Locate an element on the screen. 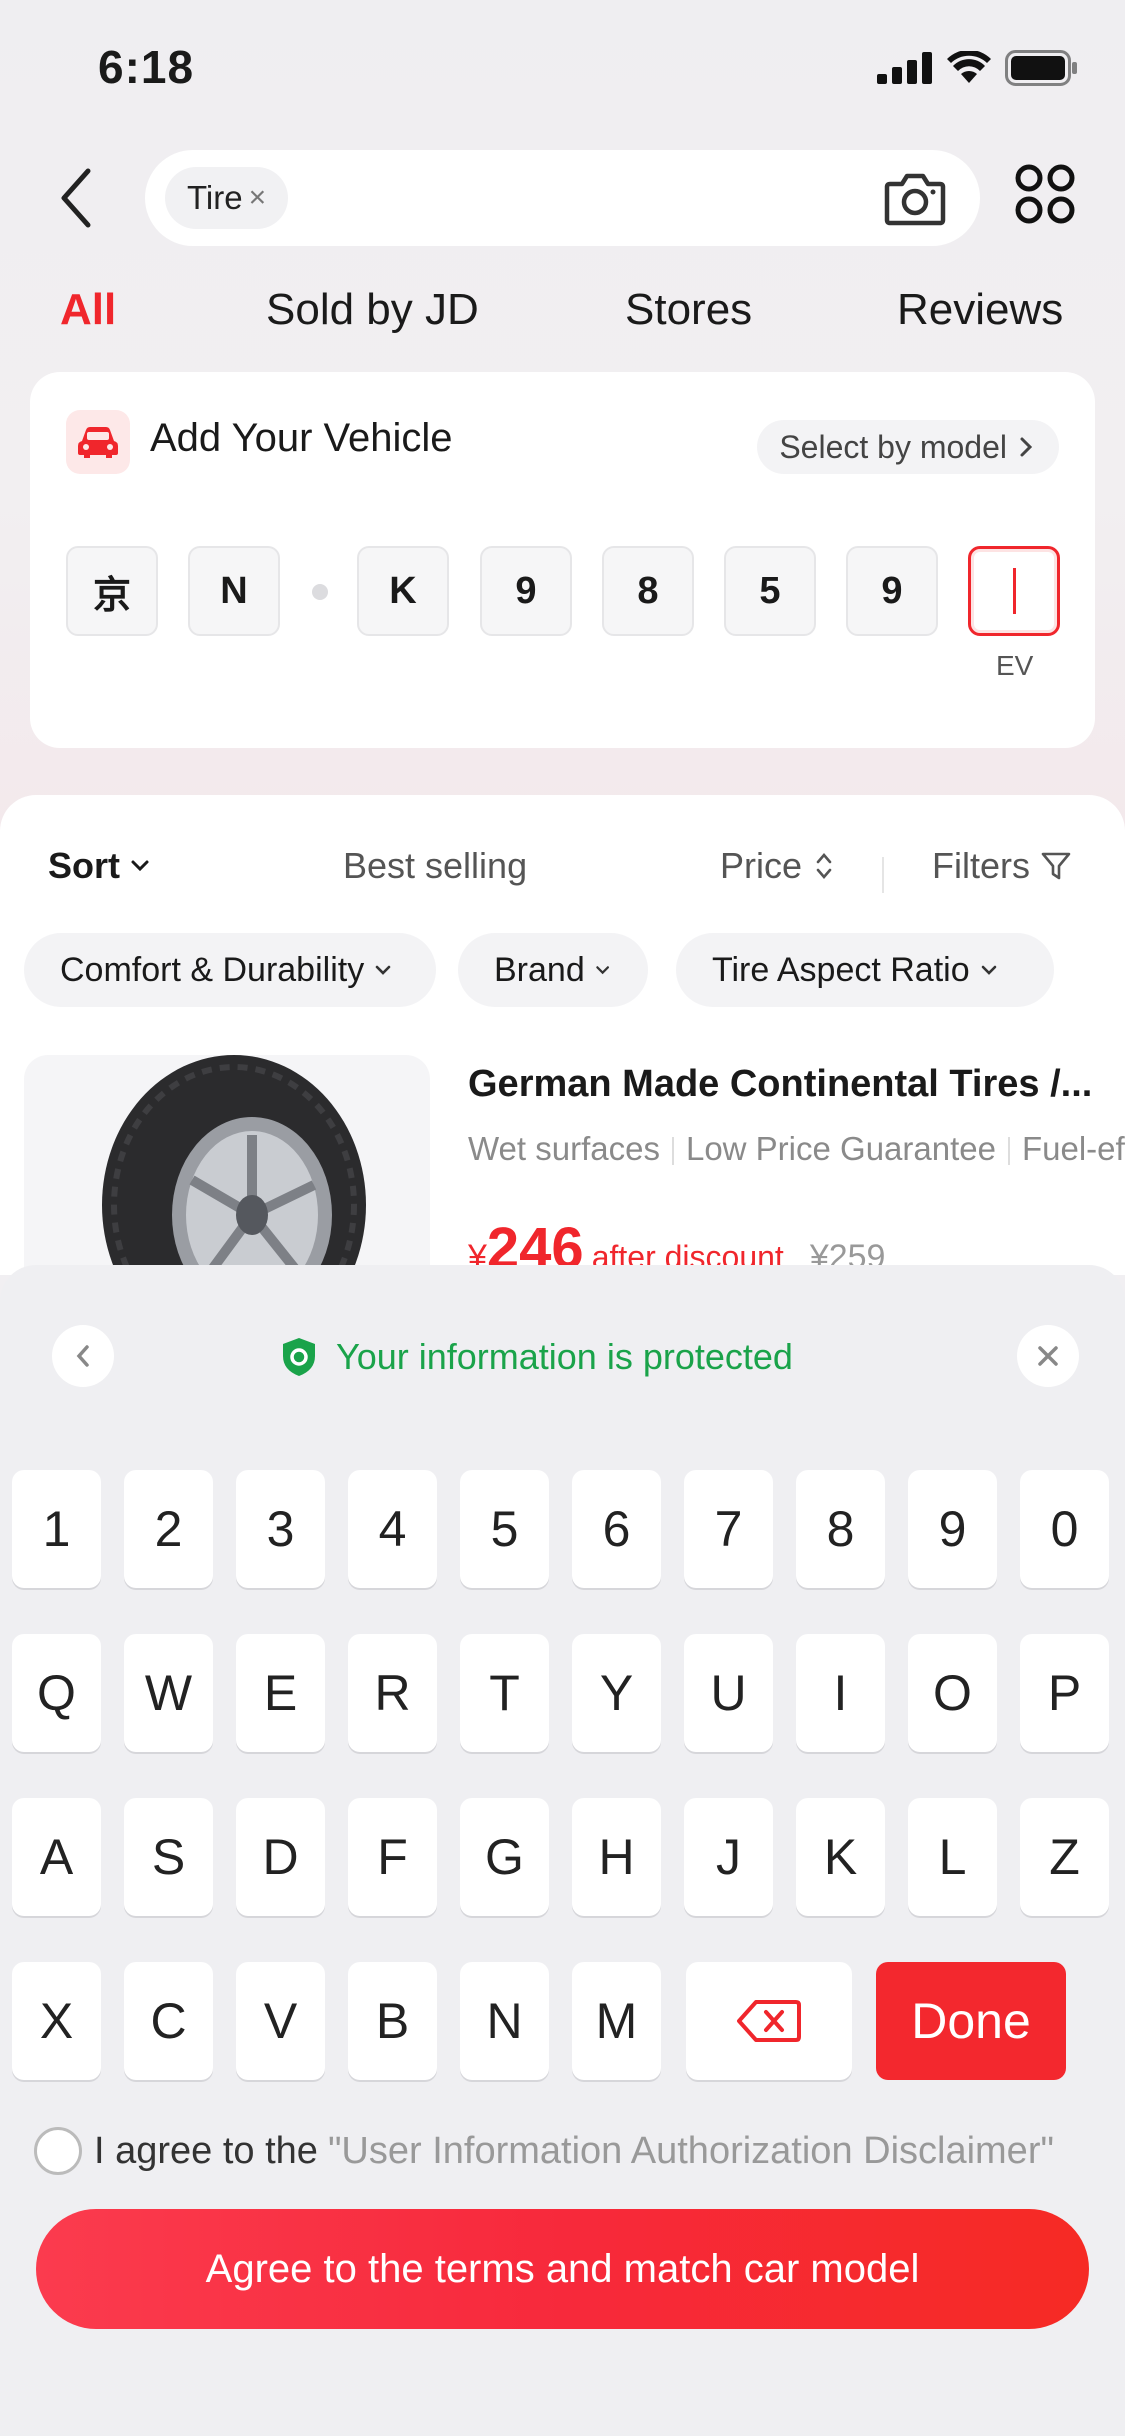 The height and width of the screenshot is (2436, 1125). key: C is located at coordinates (168, 2021).